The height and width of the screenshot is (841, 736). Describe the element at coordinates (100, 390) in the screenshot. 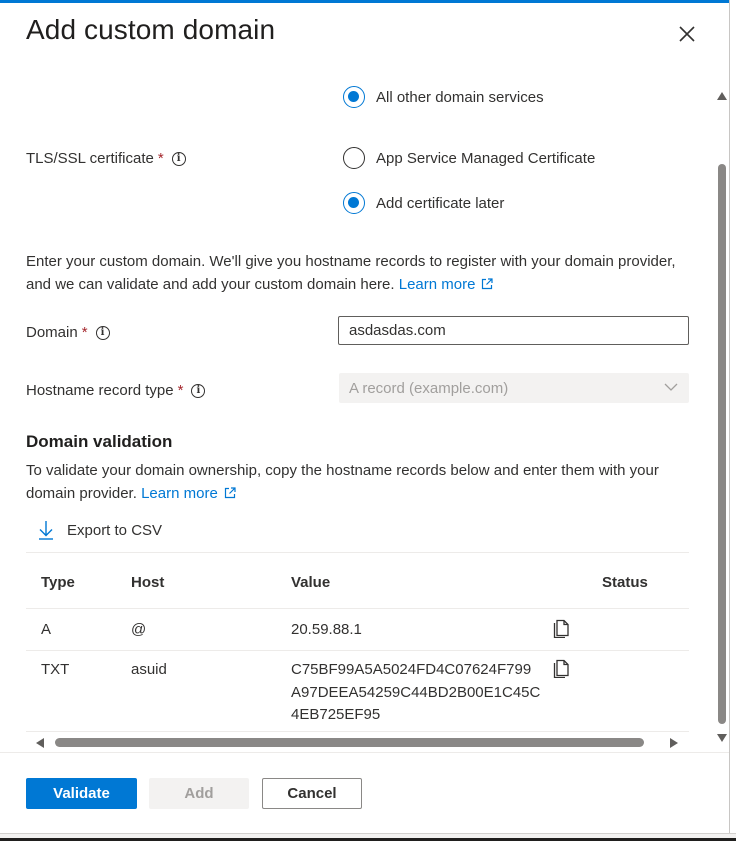

I see `field-label-text: Hostname record type` at that location.